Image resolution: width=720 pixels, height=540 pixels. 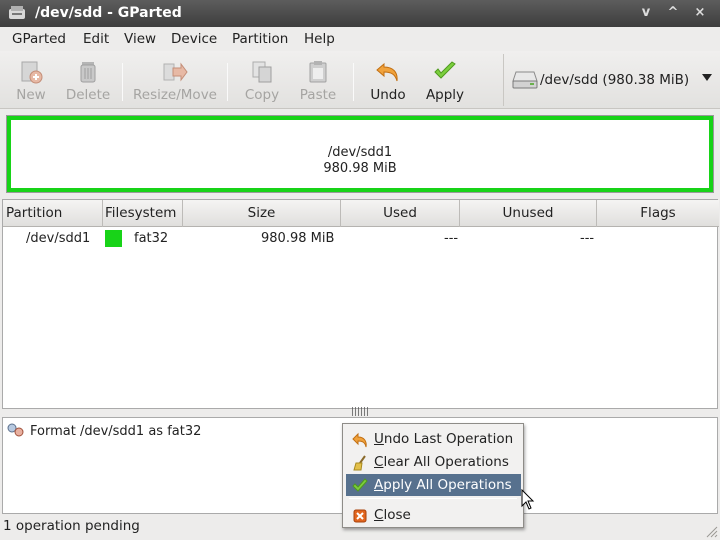 I want to click on column-header-partition: Partition, so click(x=53, y=213).